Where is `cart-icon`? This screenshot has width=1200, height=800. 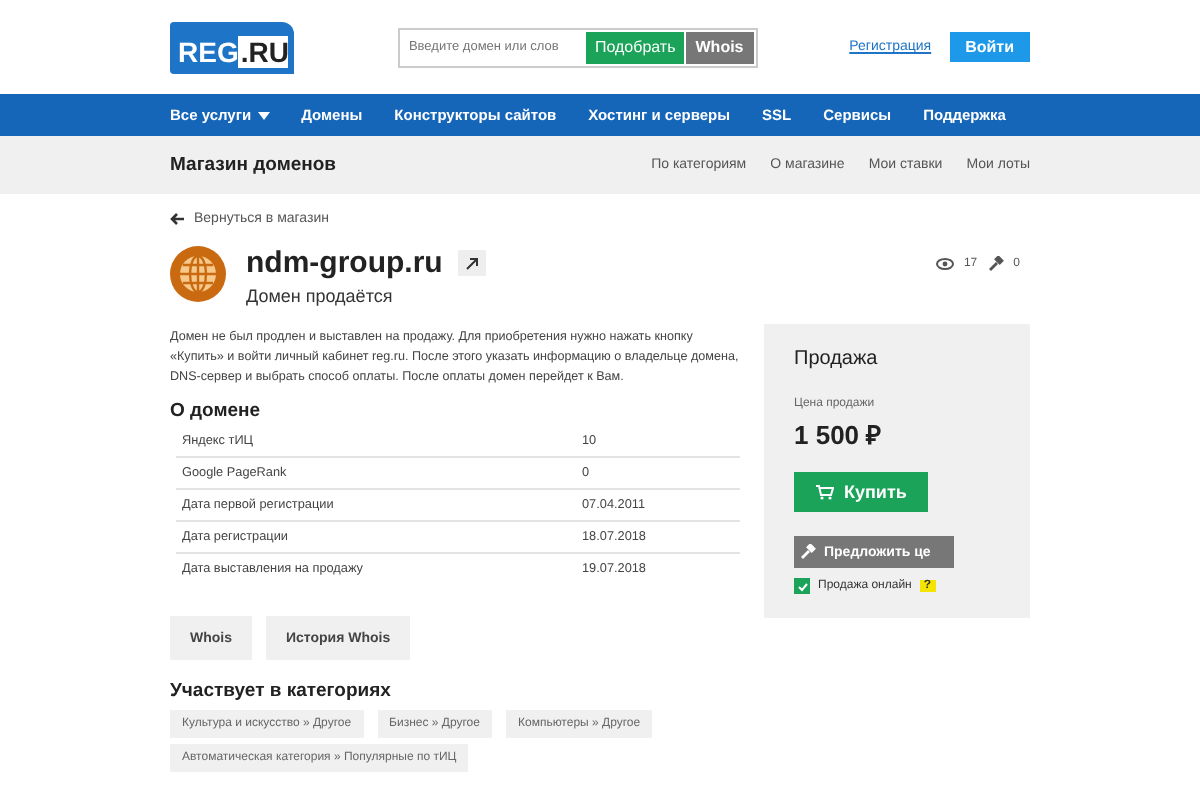 cart-icon is located at coordinates (825, 492).